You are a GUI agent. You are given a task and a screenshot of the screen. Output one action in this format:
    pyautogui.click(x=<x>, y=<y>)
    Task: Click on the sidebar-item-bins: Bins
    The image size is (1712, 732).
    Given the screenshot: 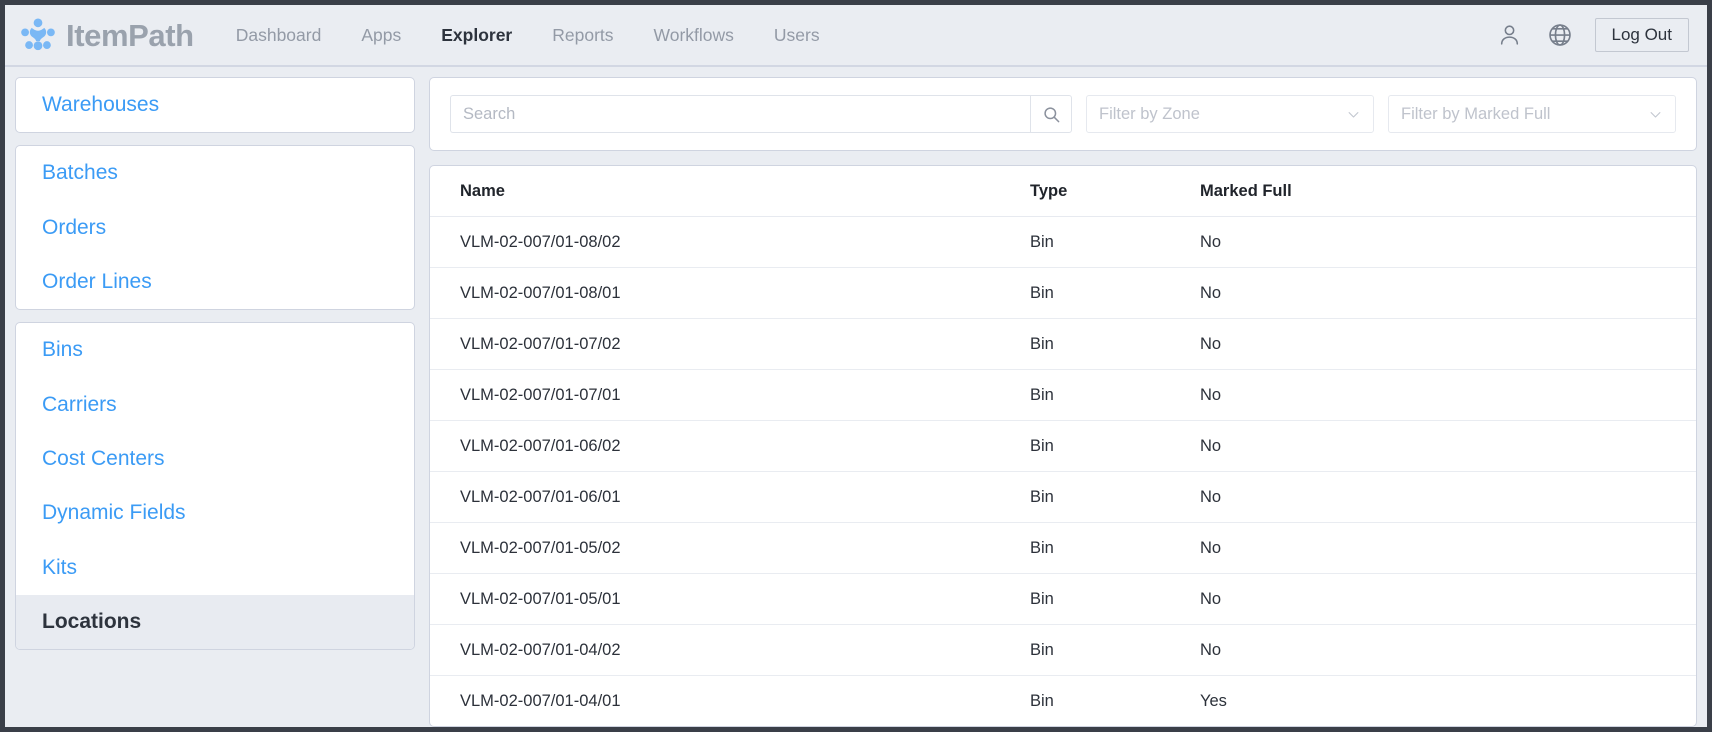 What is the action you would take?
    pyautogui.click(x=215, y=350)
    